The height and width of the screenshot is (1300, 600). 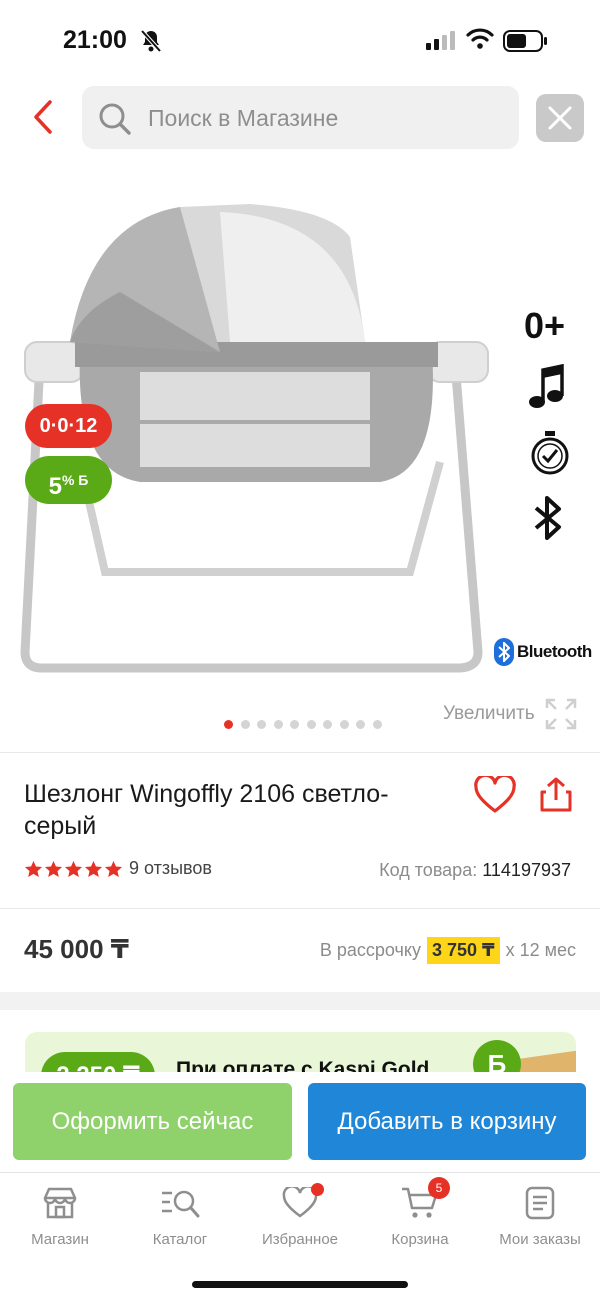 What do you see at coordinates (540, 950) in the screenshot?
I see `installment-term: x 12 мес` at bounding box center [540, 950].